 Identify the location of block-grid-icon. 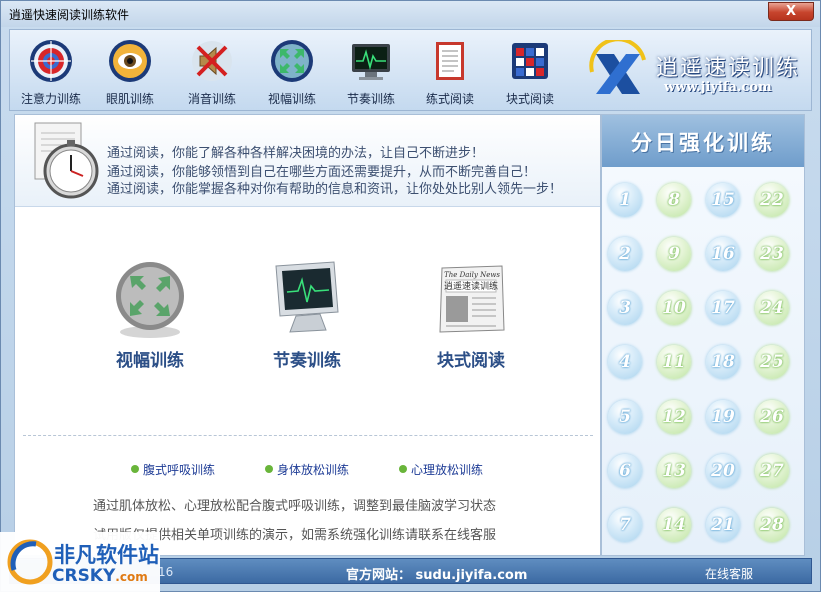
(530, 61).